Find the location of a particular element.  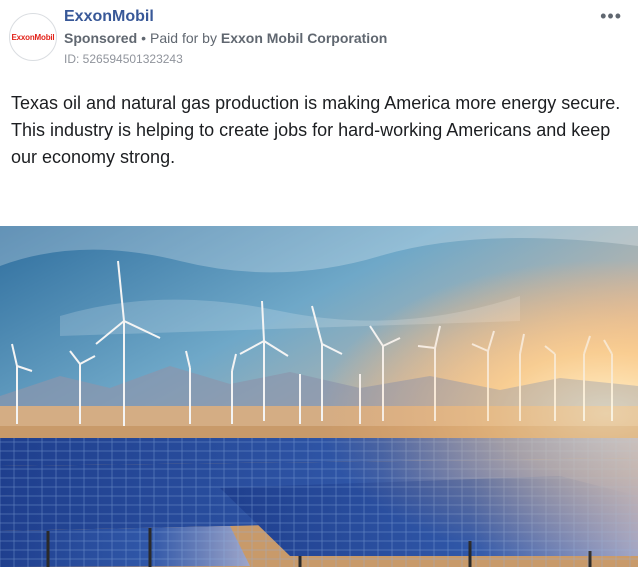

exxonmobil-logo: ExxonMobil is located at coordinates (33, 37).